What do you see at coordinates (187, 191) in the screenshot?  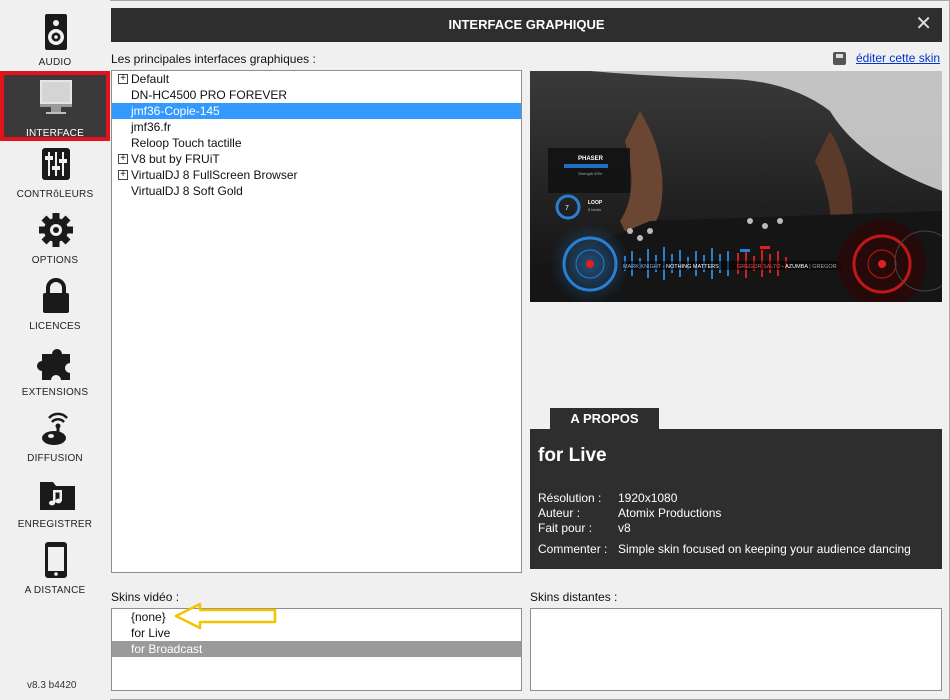 I see `list-item-label: VirtualDJ 8 Soft Gold` at bounding box center [187, 191].